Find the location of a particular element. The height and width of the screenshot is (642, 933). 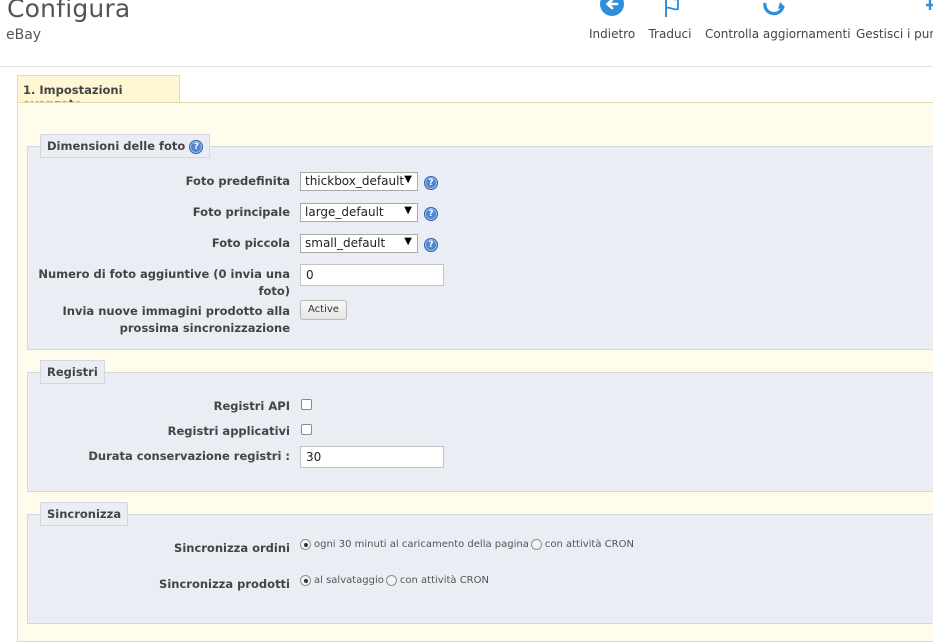

logs-legend: Registri is located at coordinates (72, 372).